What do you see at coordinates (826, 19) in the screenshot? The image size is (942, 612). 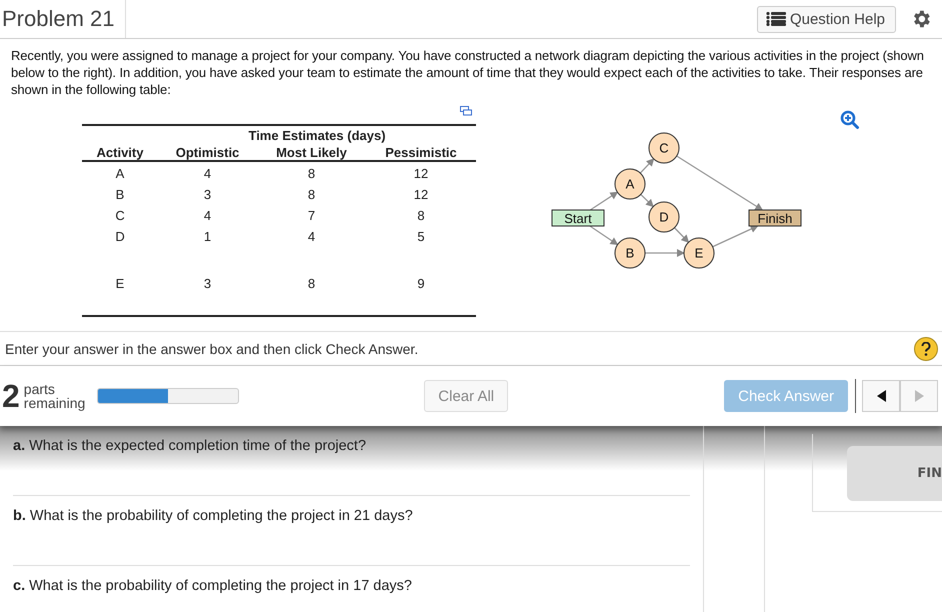 I see `question-help-button: Question Help` at bounding box center [826, 19].